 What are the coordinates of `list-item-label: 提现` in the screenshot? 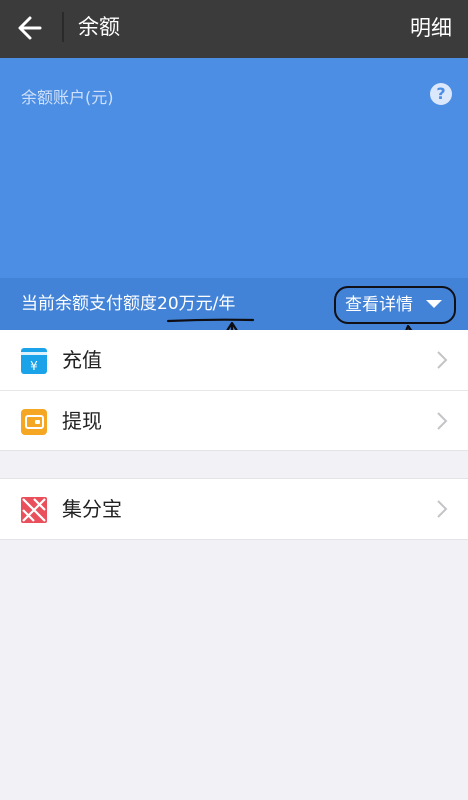 It's located at (82, 421).